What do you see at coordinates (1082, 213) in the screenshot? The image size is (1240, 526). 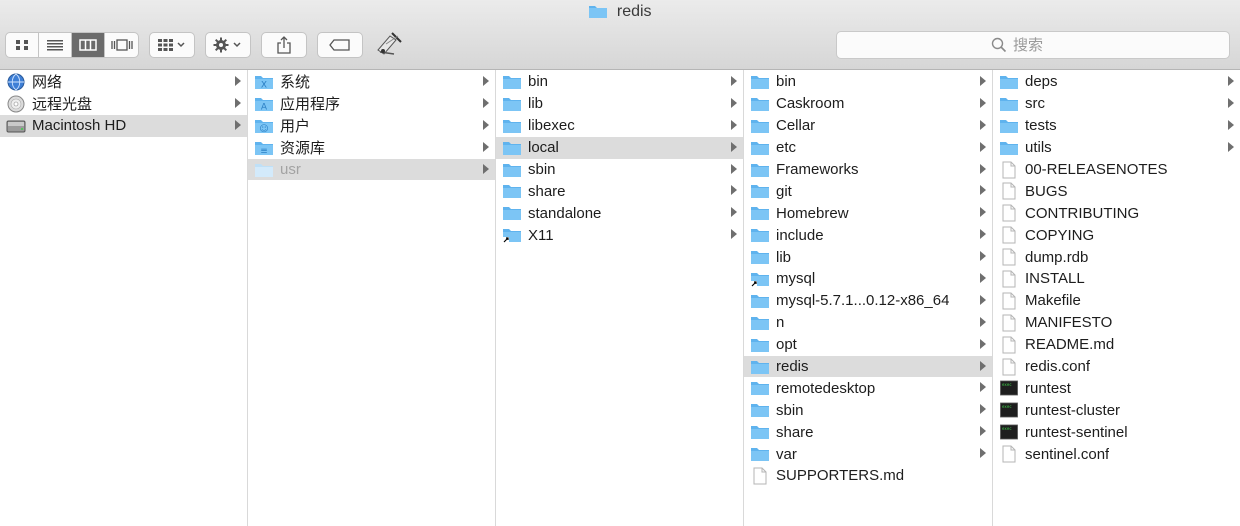 I see `item-label: CONTRIBUTING` at bounding box center [1082, 213].